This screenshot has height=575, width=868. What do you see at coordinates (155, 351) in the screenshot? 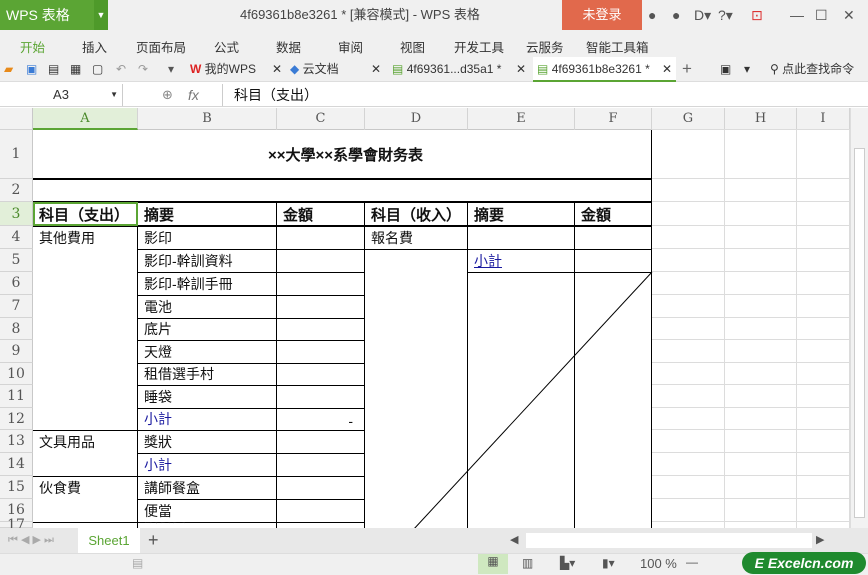
I see `summary-cell: 天燈` at bounding box center [155, 351].